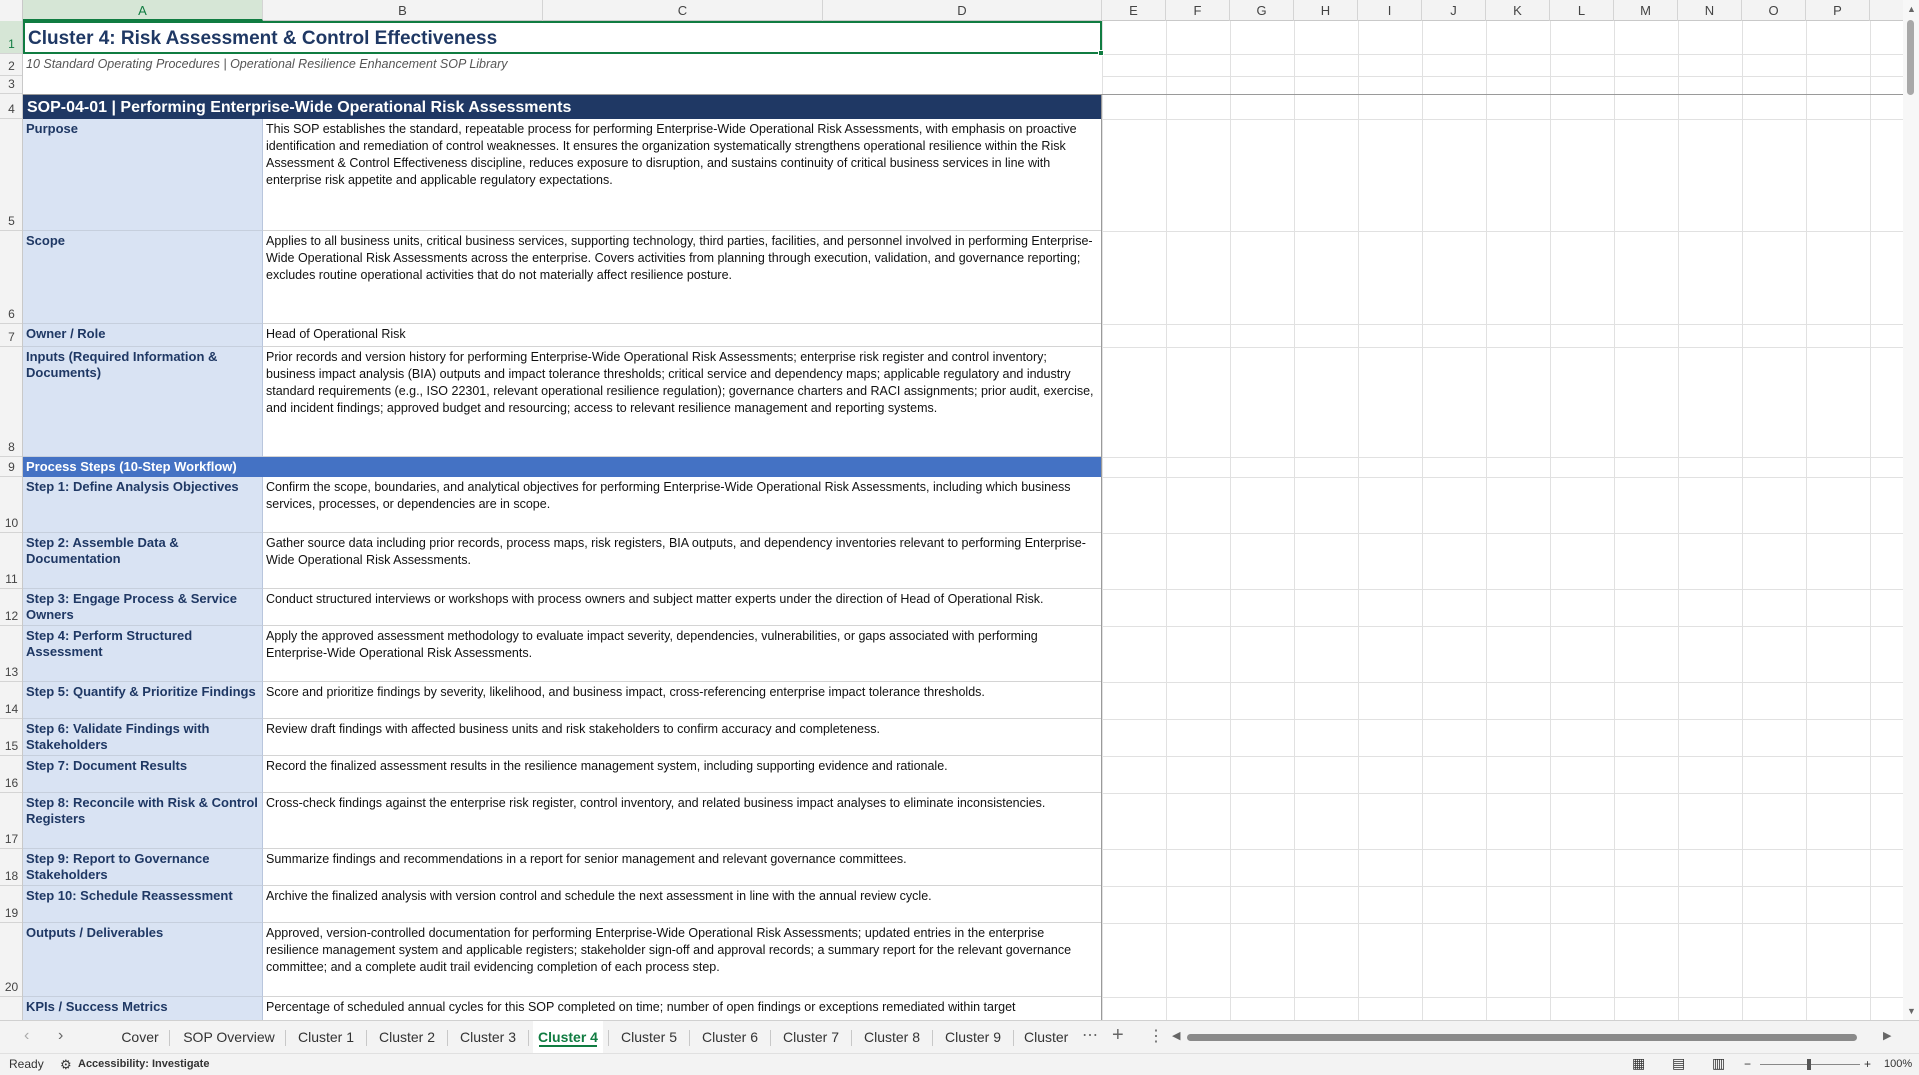 Image resolution: width=1919 pixels, height=1075 pixels. I want to click on outputs-label: Outputs / Deliverables, so click(143, 960).